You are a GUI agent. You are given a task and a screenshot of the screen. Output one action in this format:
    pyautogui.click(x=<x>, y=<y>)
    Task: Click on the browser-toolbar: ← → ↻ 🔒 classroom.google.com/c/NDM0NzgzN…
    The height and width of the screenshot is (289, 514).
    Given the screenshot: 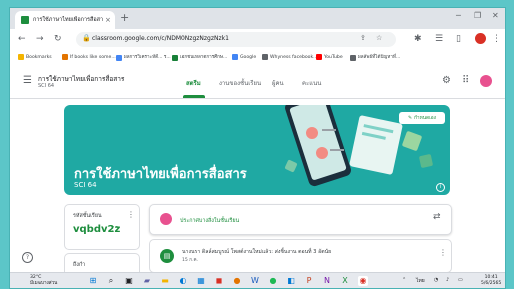 What is the action you would take?
    pyautogui.click(x=257, y=40)
    